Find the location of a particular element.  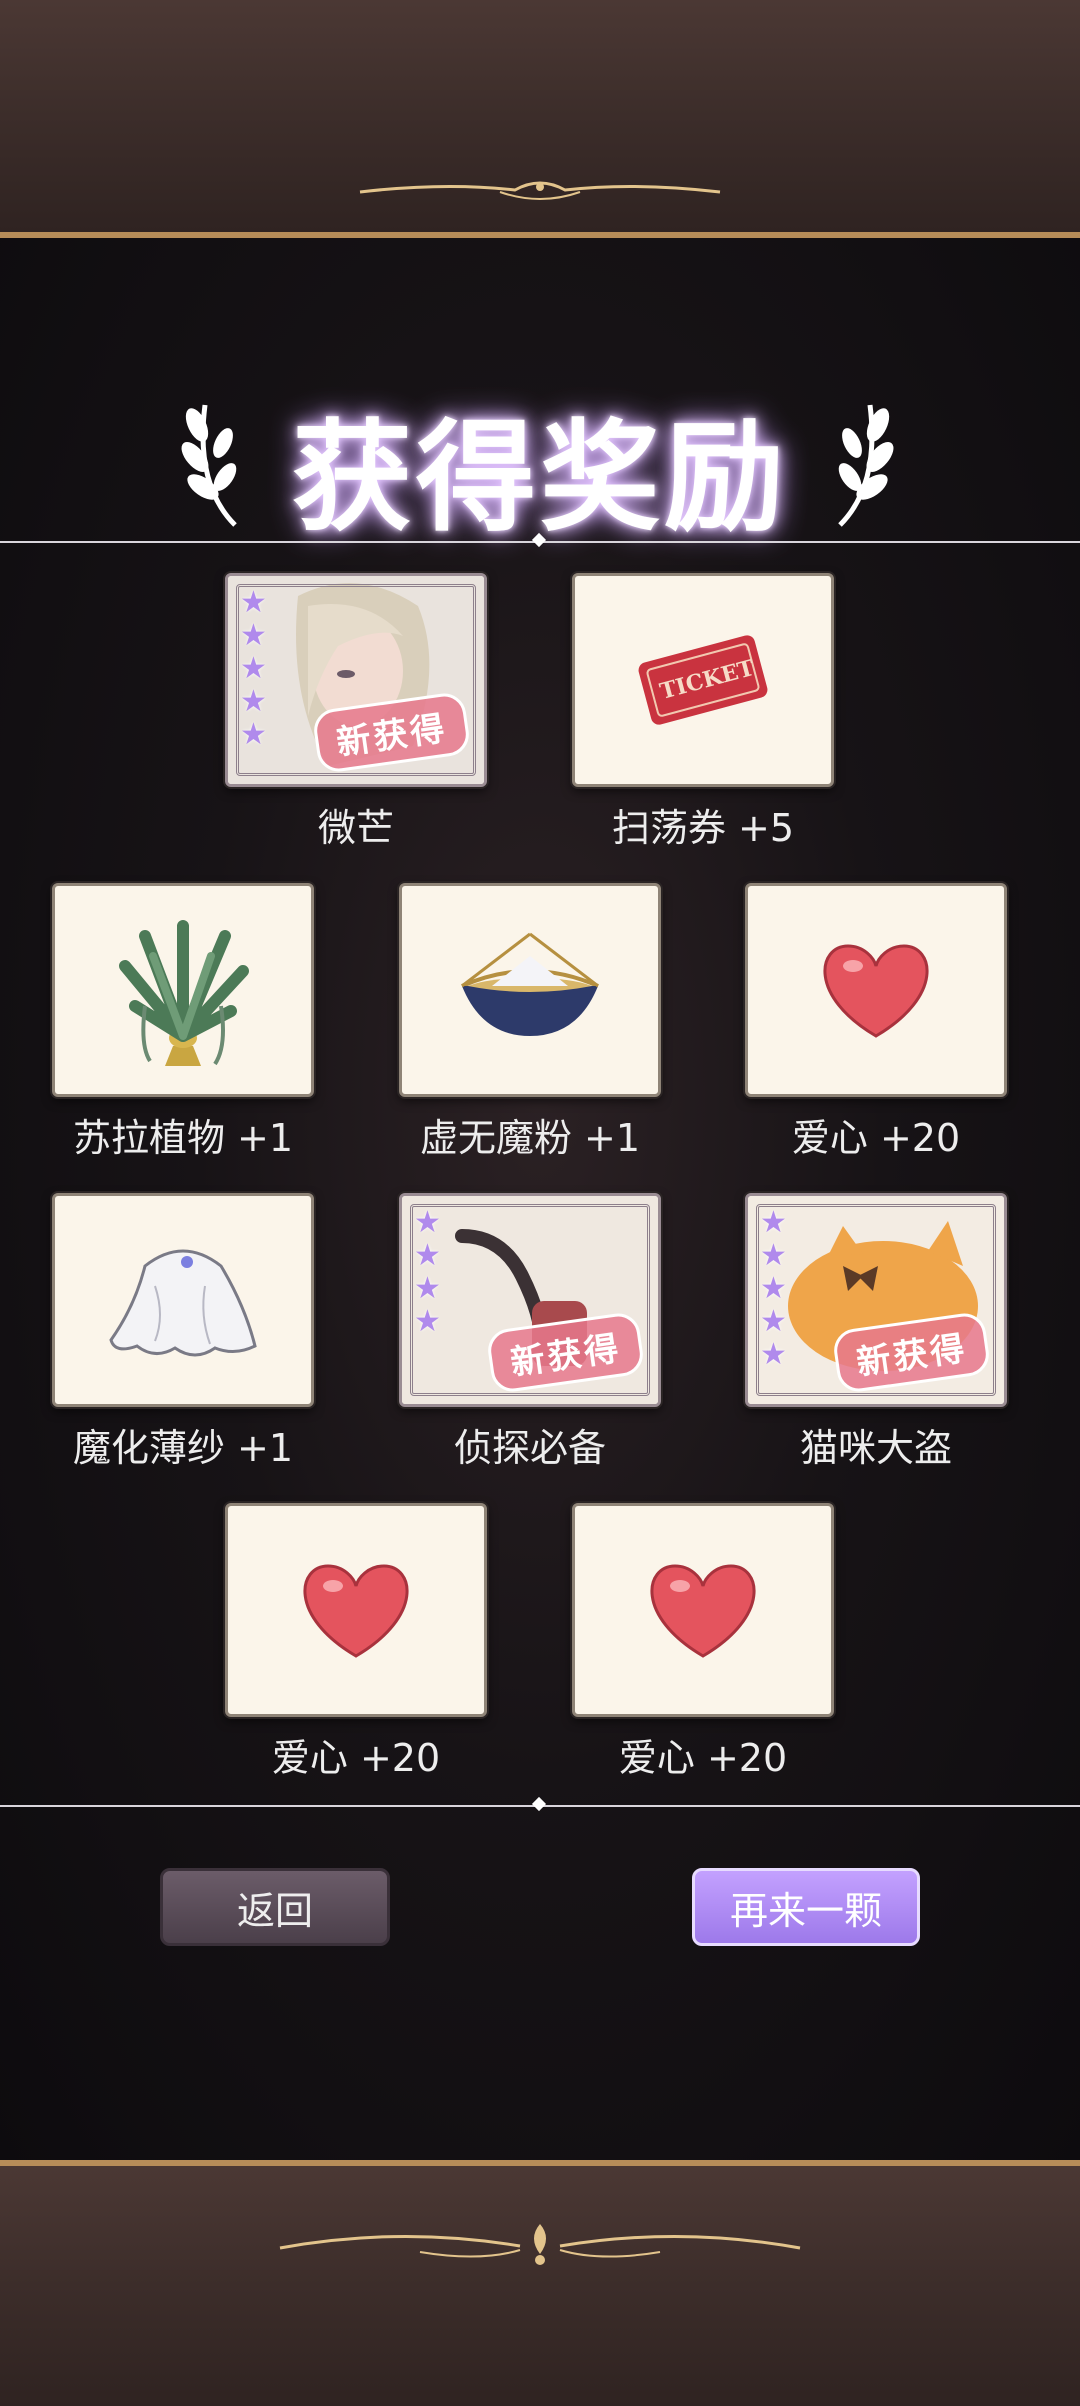

ticket-icon: TICKET is located at coordinates (703, 680).